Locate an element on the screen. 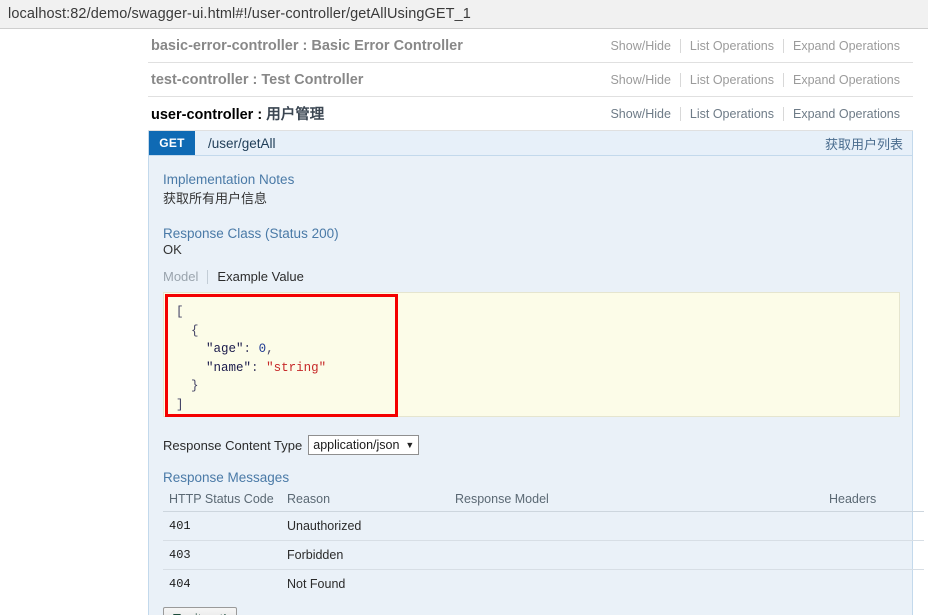  table-row: 403 Forbidden is located at coordinates (543, 555).